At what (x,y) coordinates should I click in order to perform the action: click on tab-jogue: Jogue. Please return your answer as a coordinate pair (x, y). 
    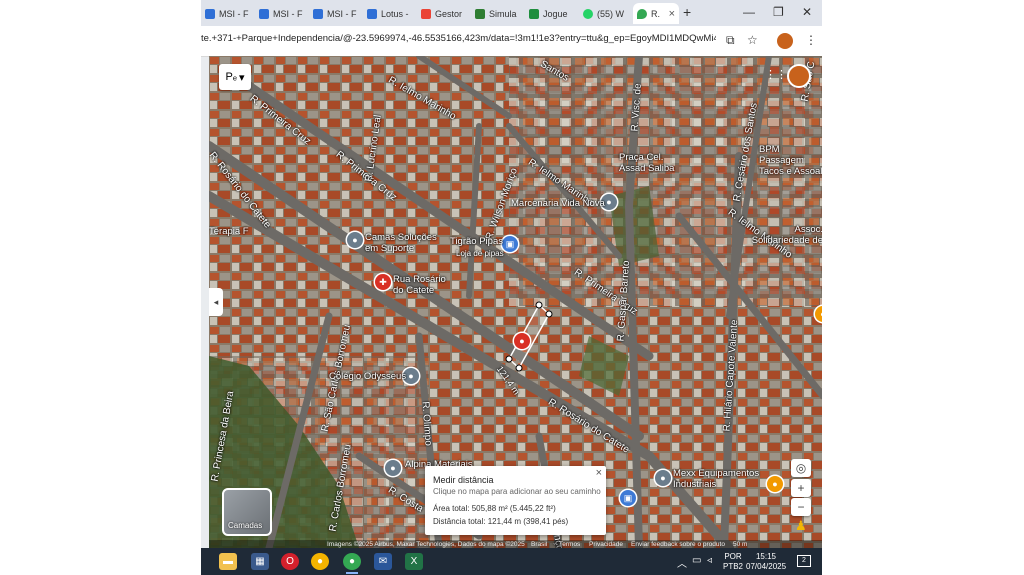
    Looking at the image, I should click on (551, 13).